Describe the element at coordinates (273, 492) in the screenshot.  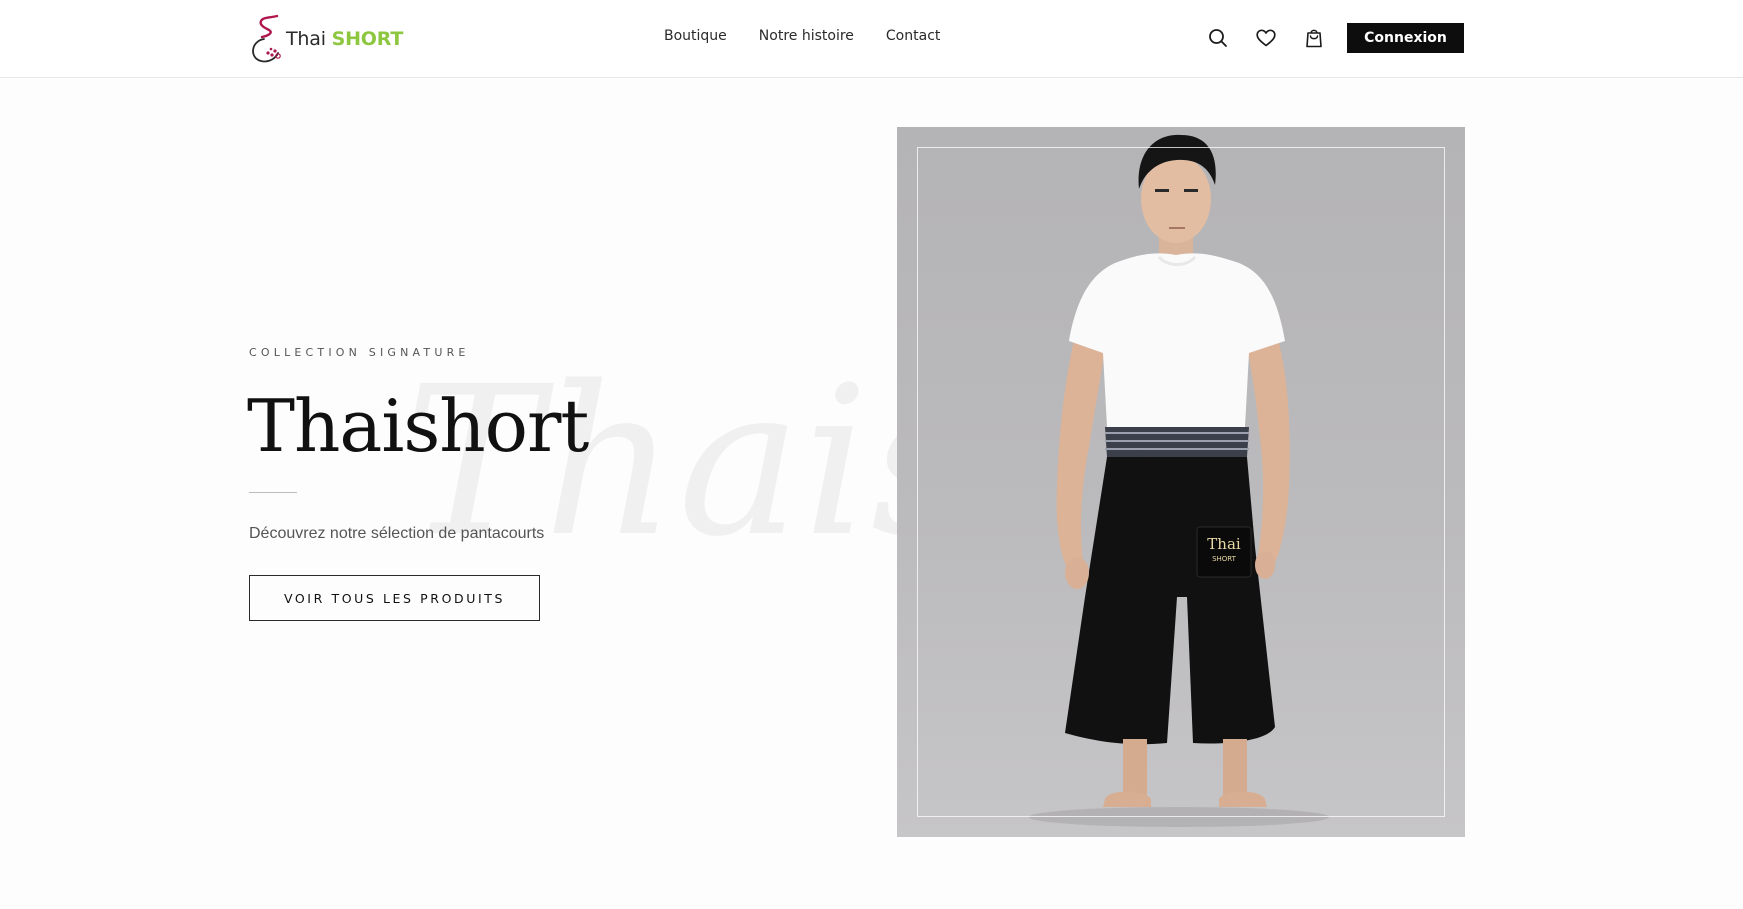
I see `hero-divider` at that location.